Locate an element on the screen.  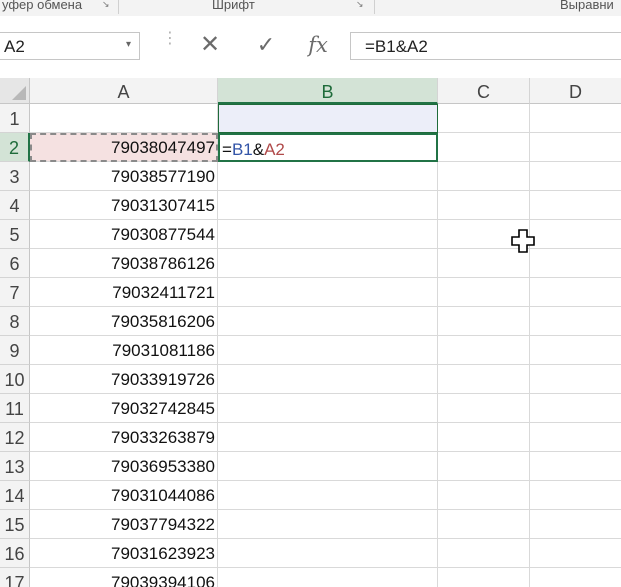
cell-b12 is located at coordinates (328, 437).